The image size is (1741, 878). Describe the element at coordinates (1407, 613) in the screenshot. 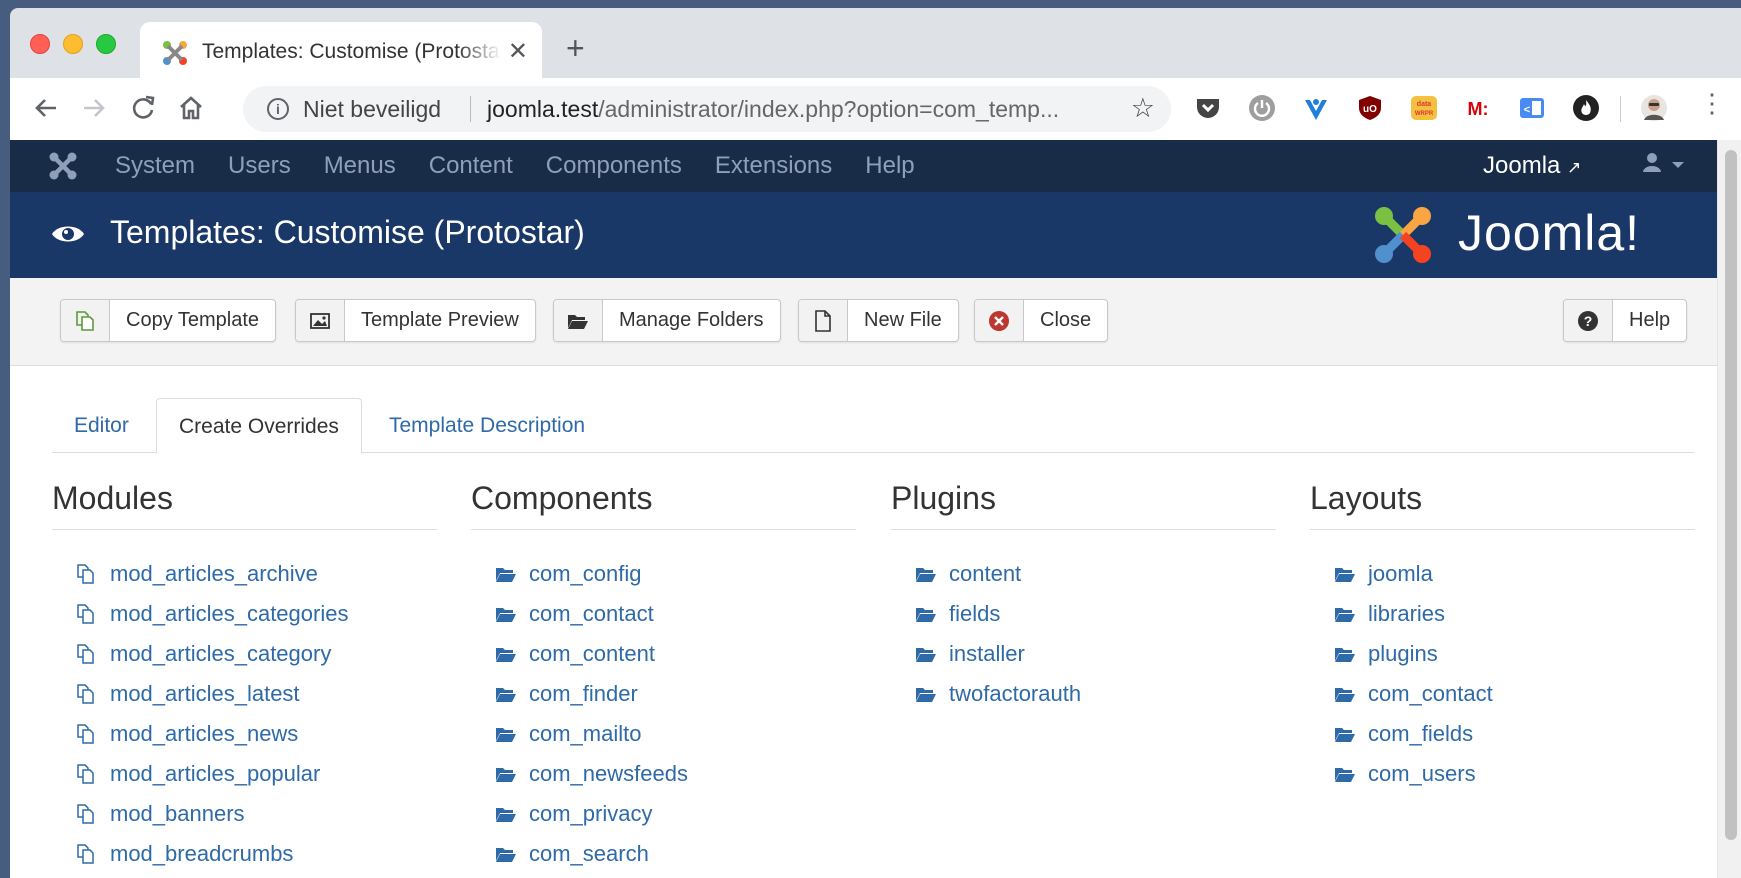

I see `layout-name: libraries` at that location.